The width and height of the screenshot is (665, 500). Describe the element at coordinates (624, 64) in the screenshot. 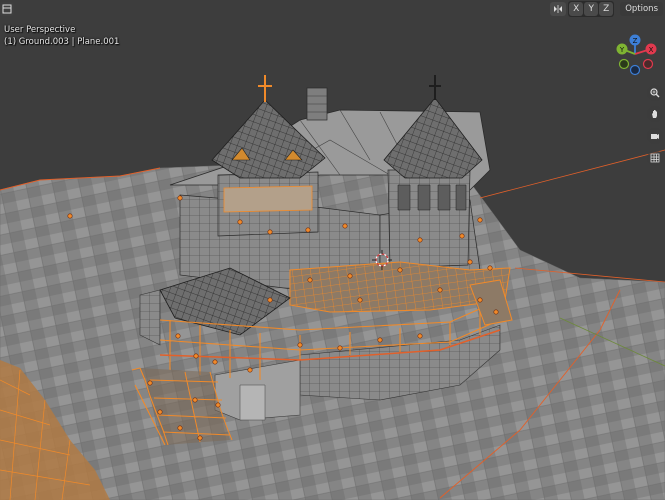

I see `gizmo-neg-x` at that location.